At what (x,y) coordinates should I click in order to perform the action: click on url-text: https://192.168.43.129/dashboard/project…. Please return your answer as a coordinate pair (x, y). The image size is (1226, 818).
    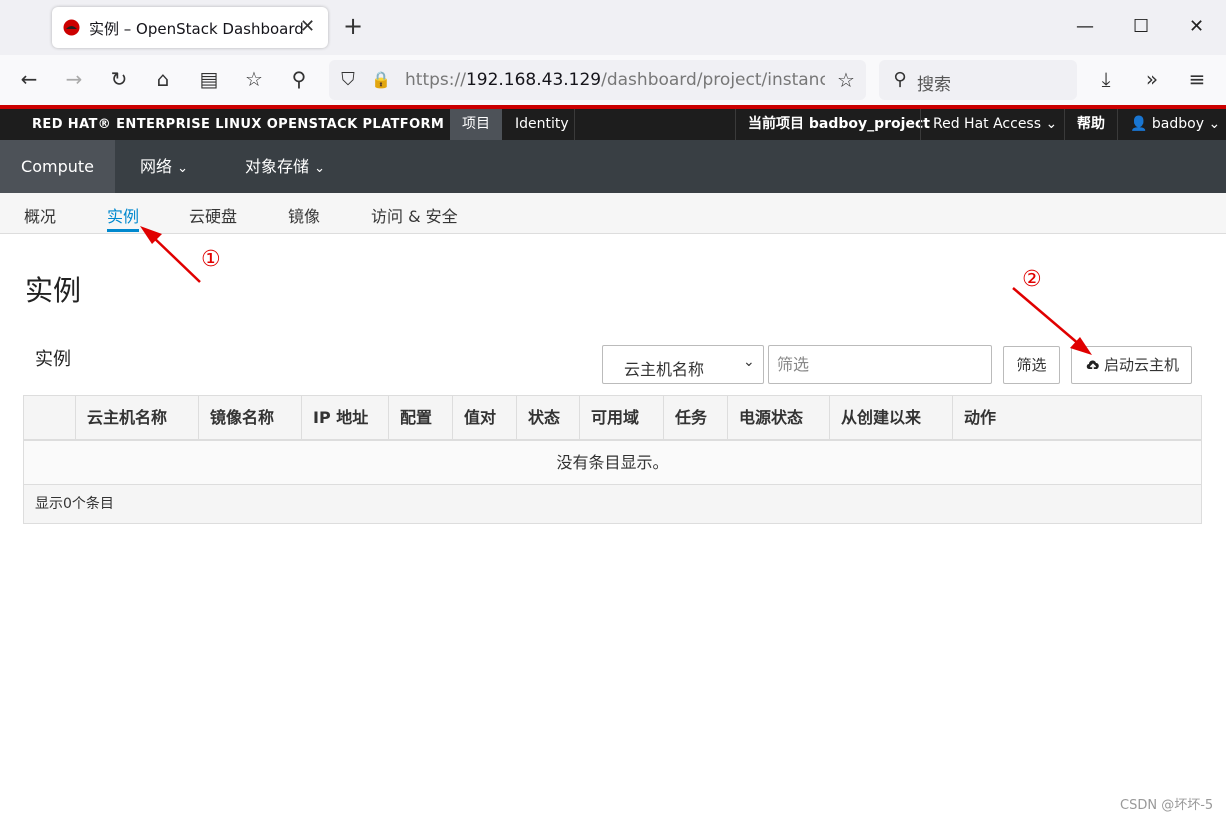
    Looking at the image, I should click on (615, 80).